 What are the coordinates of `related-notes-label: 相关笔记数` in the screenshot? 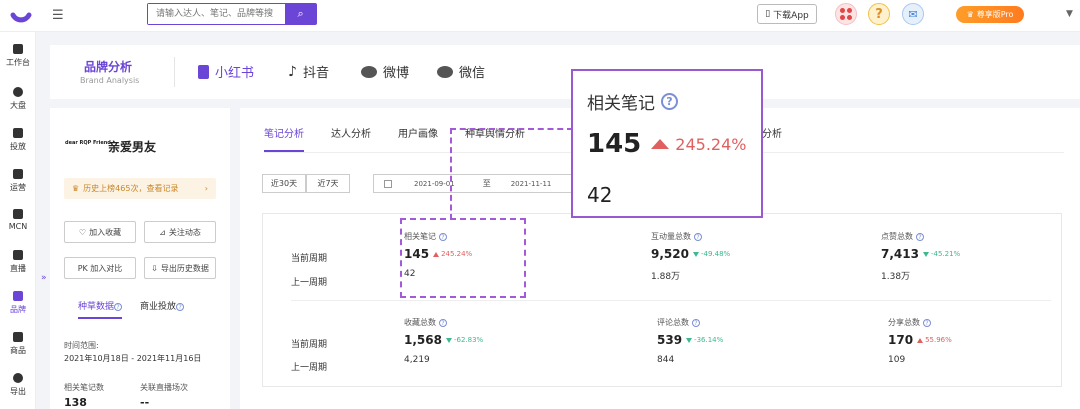 It's located at (84, 387).